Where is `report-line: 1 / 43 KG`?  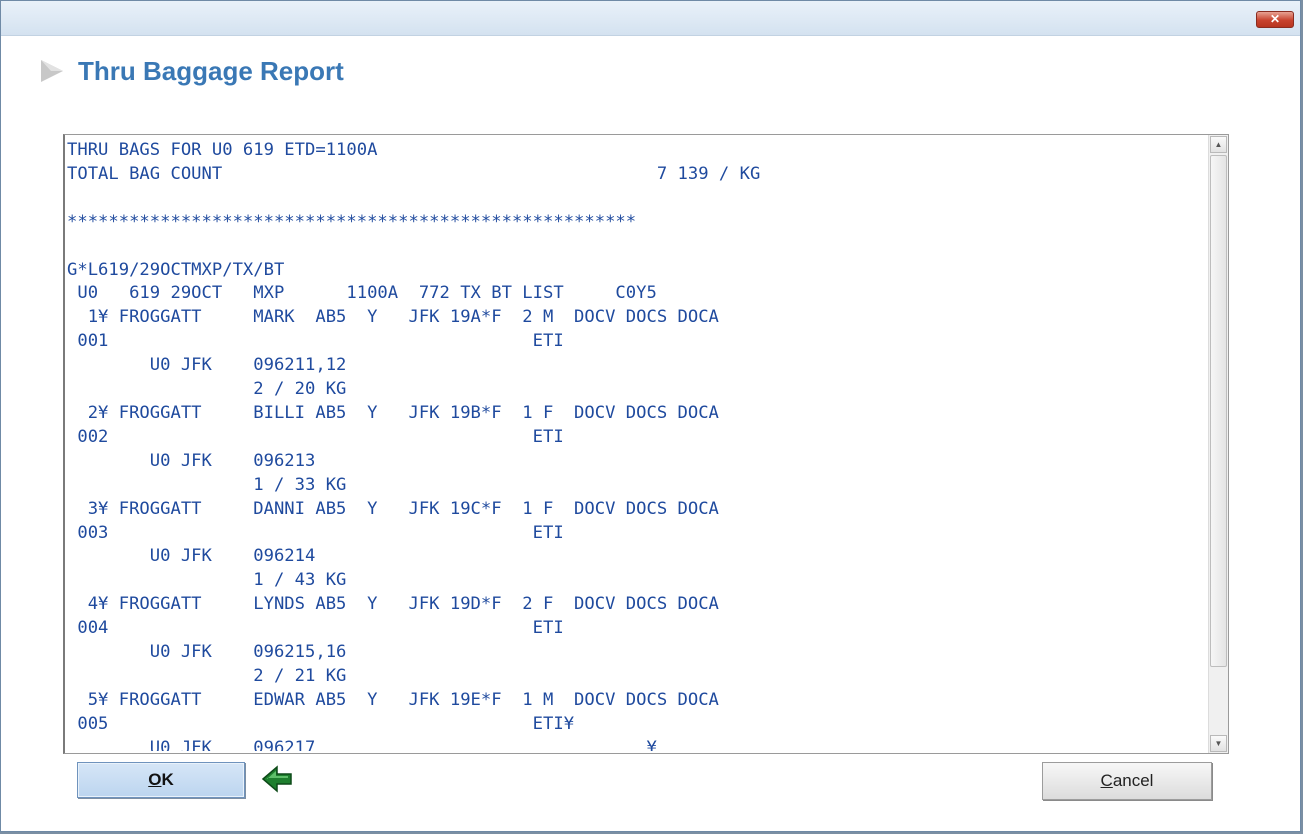 report-line: 1 / 43 KG is located at coordinates (207, 580).